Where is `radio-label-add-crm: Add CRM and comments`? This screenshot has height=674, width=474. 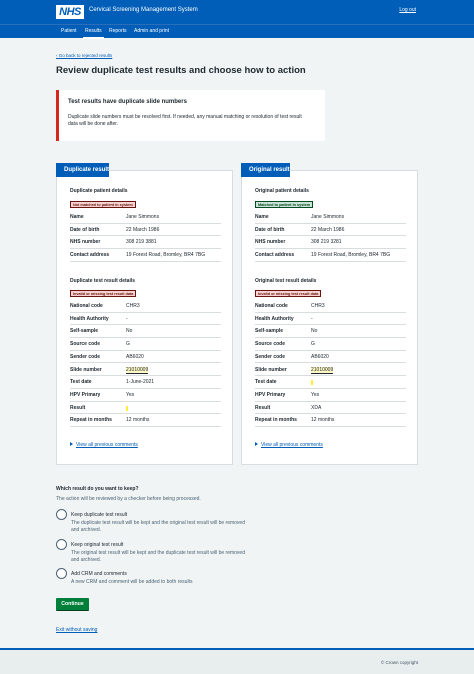
radio-label-add-crm: Add CRM and comments is located at coordinates (99, 574).